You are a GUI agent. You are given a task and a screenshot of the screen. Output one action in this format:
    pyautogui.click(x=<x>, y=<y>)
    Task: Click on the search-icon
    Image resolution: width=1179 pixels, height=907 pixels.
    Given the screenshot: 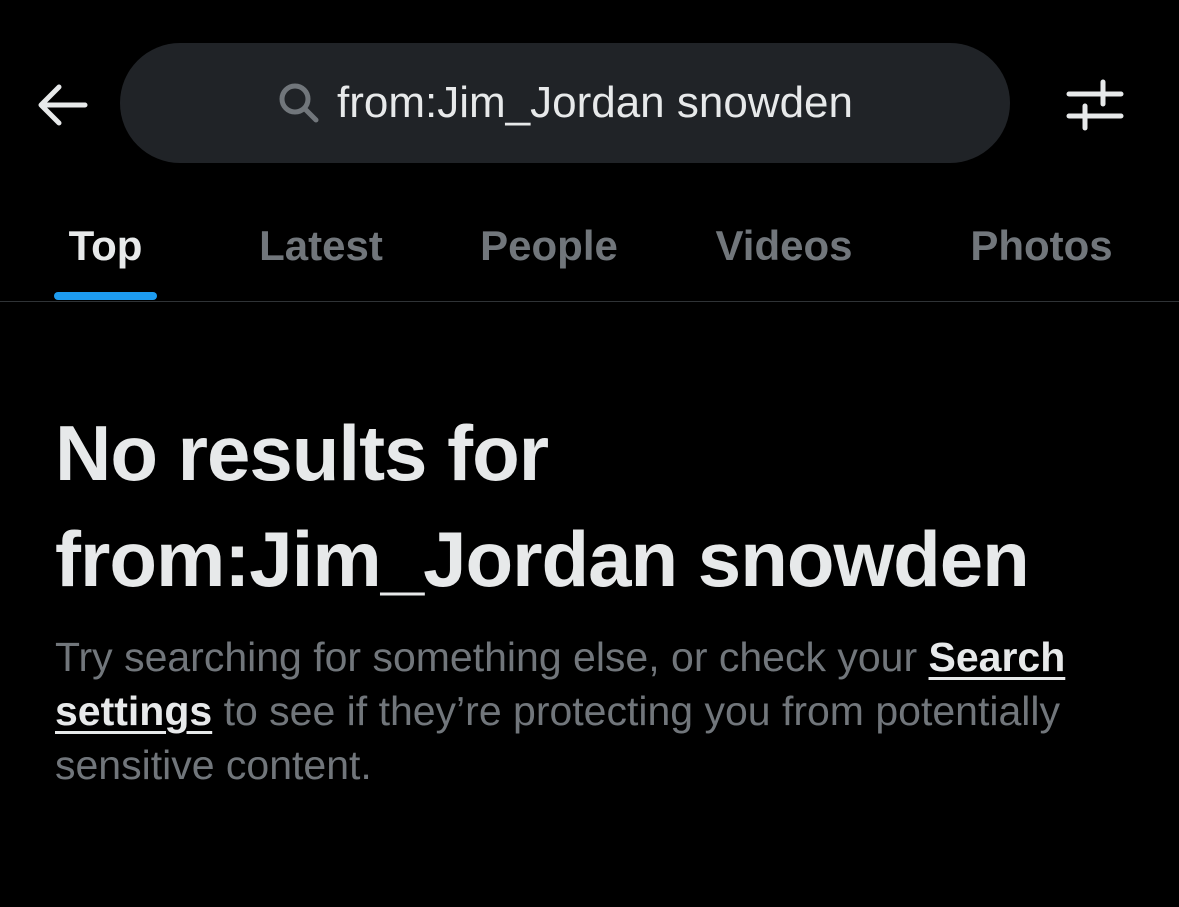 What is the action you would take?
    pyautogui.click(x=299, y=103)
    